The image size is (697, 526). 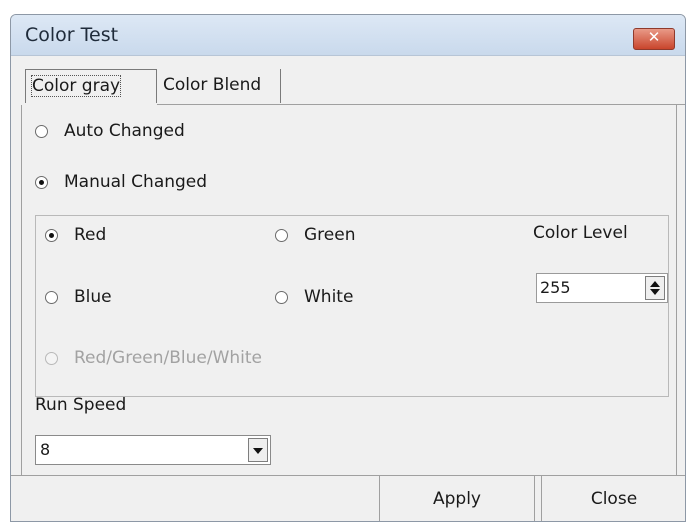 I want to click on radio-red-green-blue-white: Red/Green/Blue/White, so click(x=153, y=358).